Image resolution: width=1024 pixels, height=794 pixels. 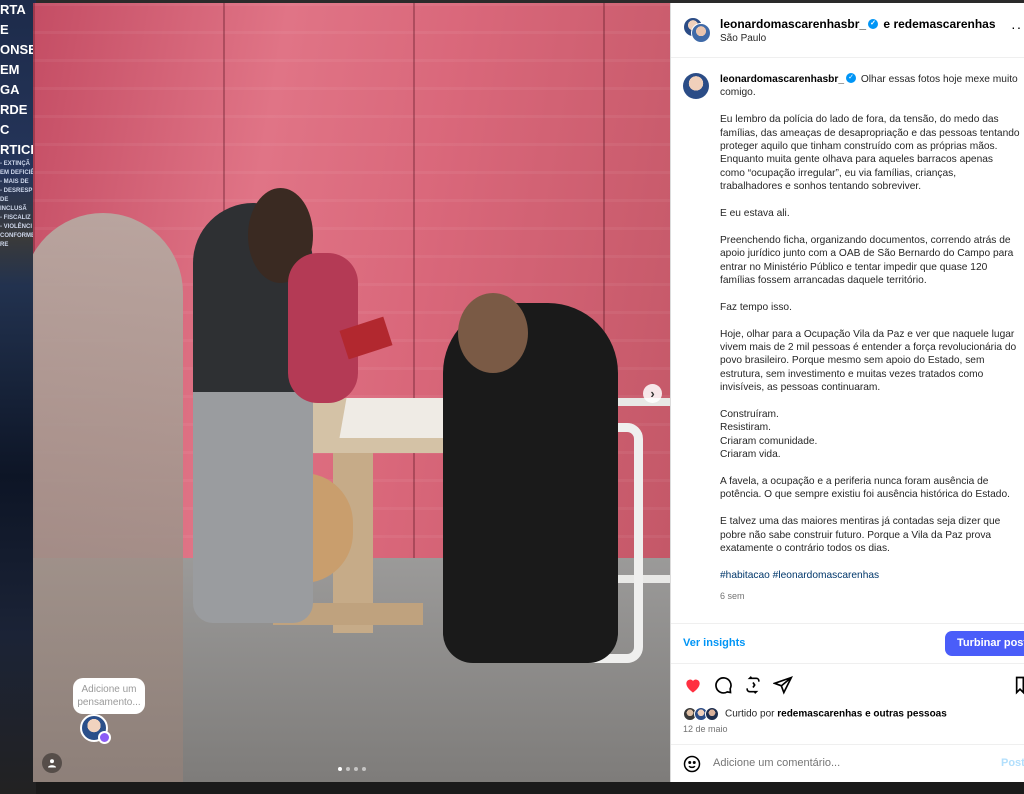 I want to click on background-text-line: RDE C, so click(x=14, y=119).